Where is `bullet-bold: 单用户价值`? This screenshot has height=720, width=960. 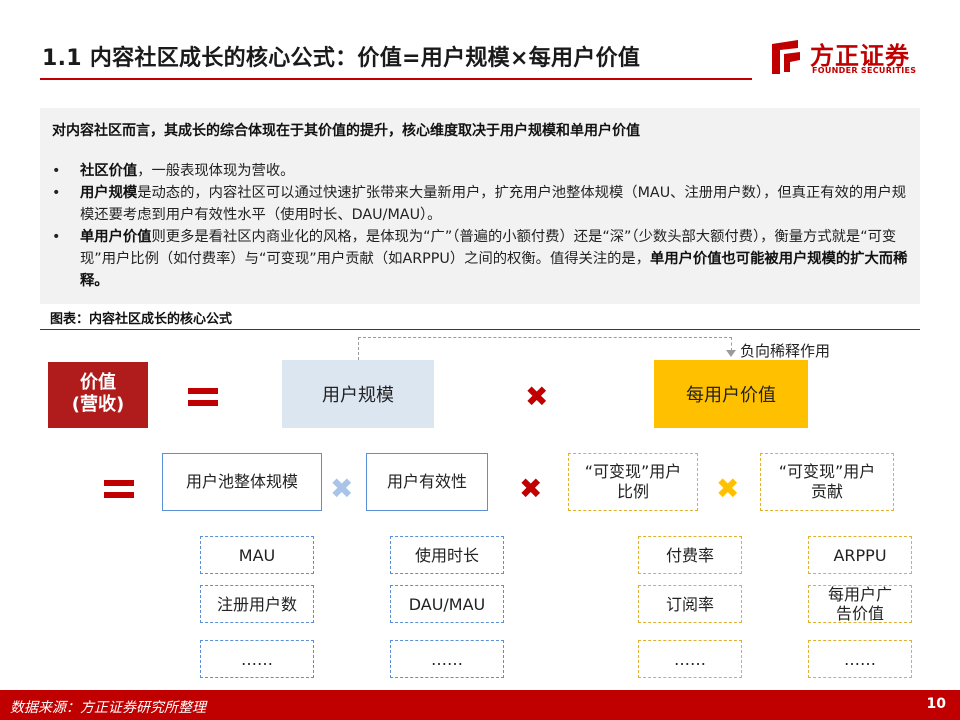
bullet-bold: 单用户价值 is located at coordinates (116, 237).